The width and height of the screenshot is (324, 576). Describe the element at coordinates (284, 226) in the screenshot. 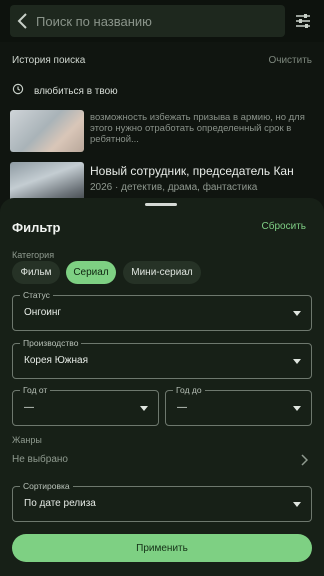

I see `reset-button: Сбросить` at that location.